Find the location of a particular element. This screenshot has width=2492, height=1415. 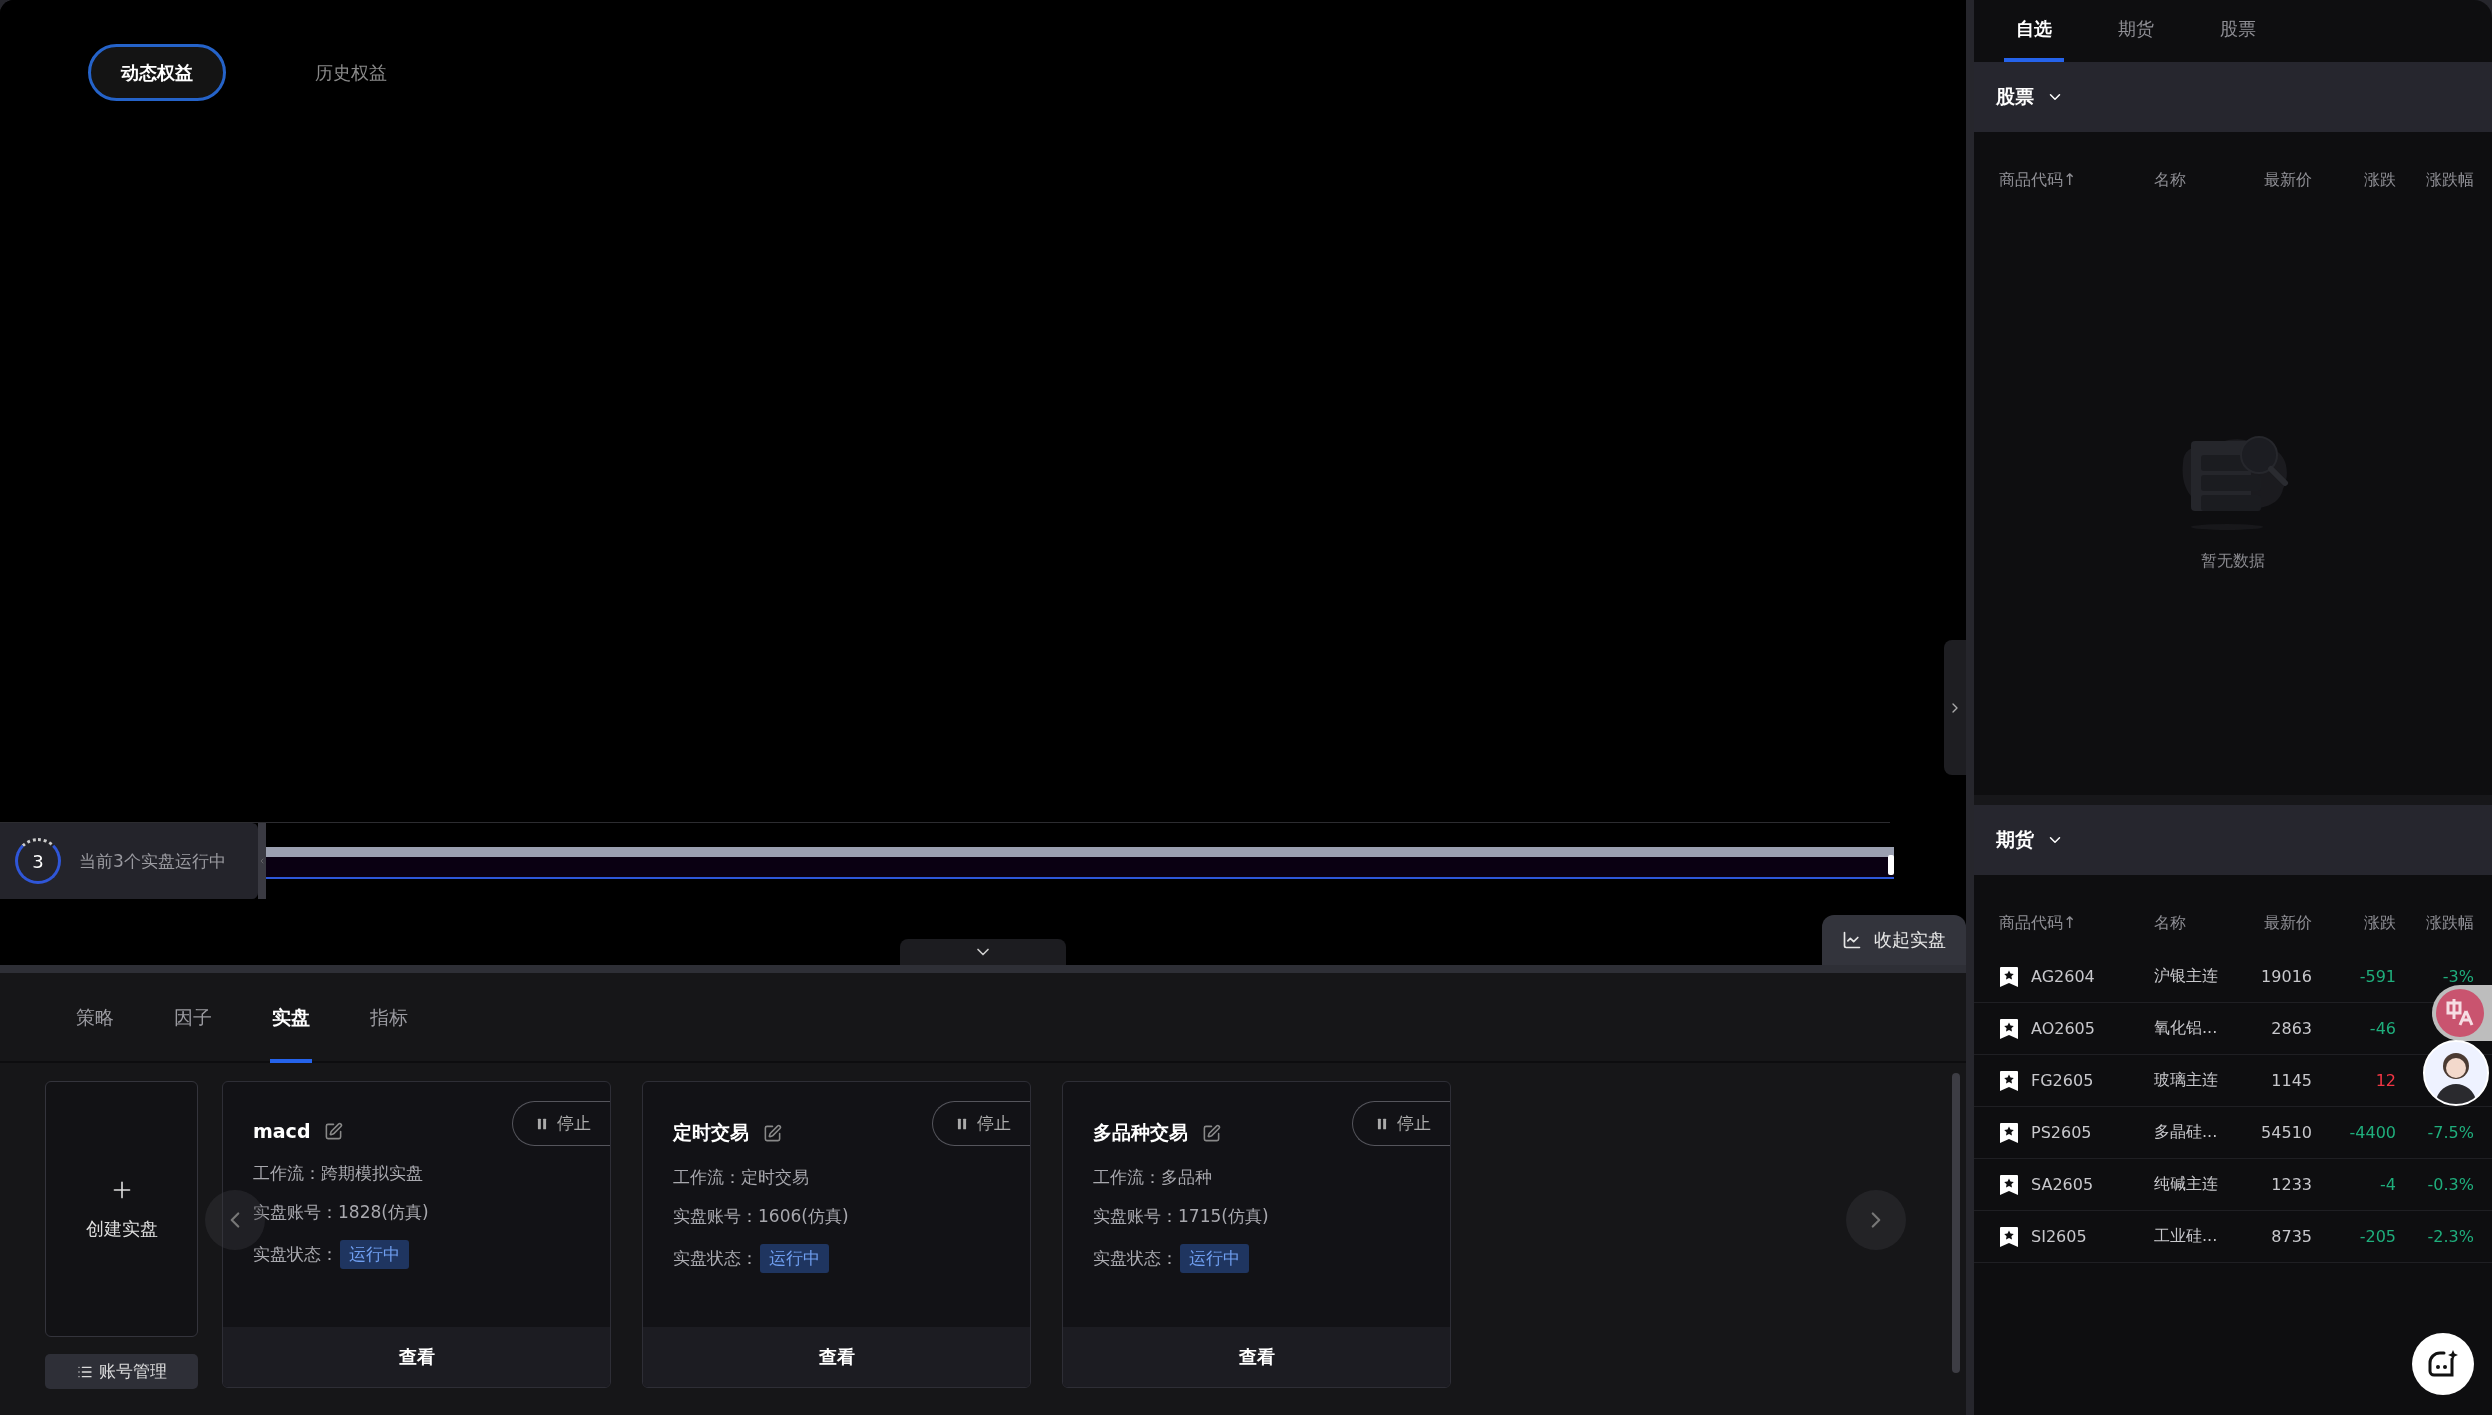

account-button: 账号管理 is located at coordinates (121, 1371).